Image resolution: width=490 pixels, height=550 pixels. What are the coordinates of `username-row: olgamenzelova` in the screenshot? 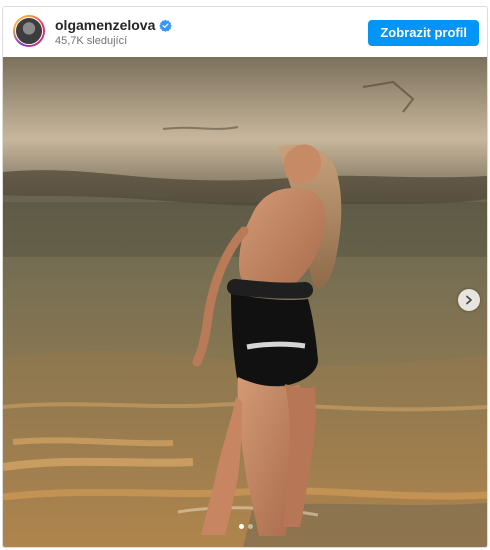 It's located at (114, 25).